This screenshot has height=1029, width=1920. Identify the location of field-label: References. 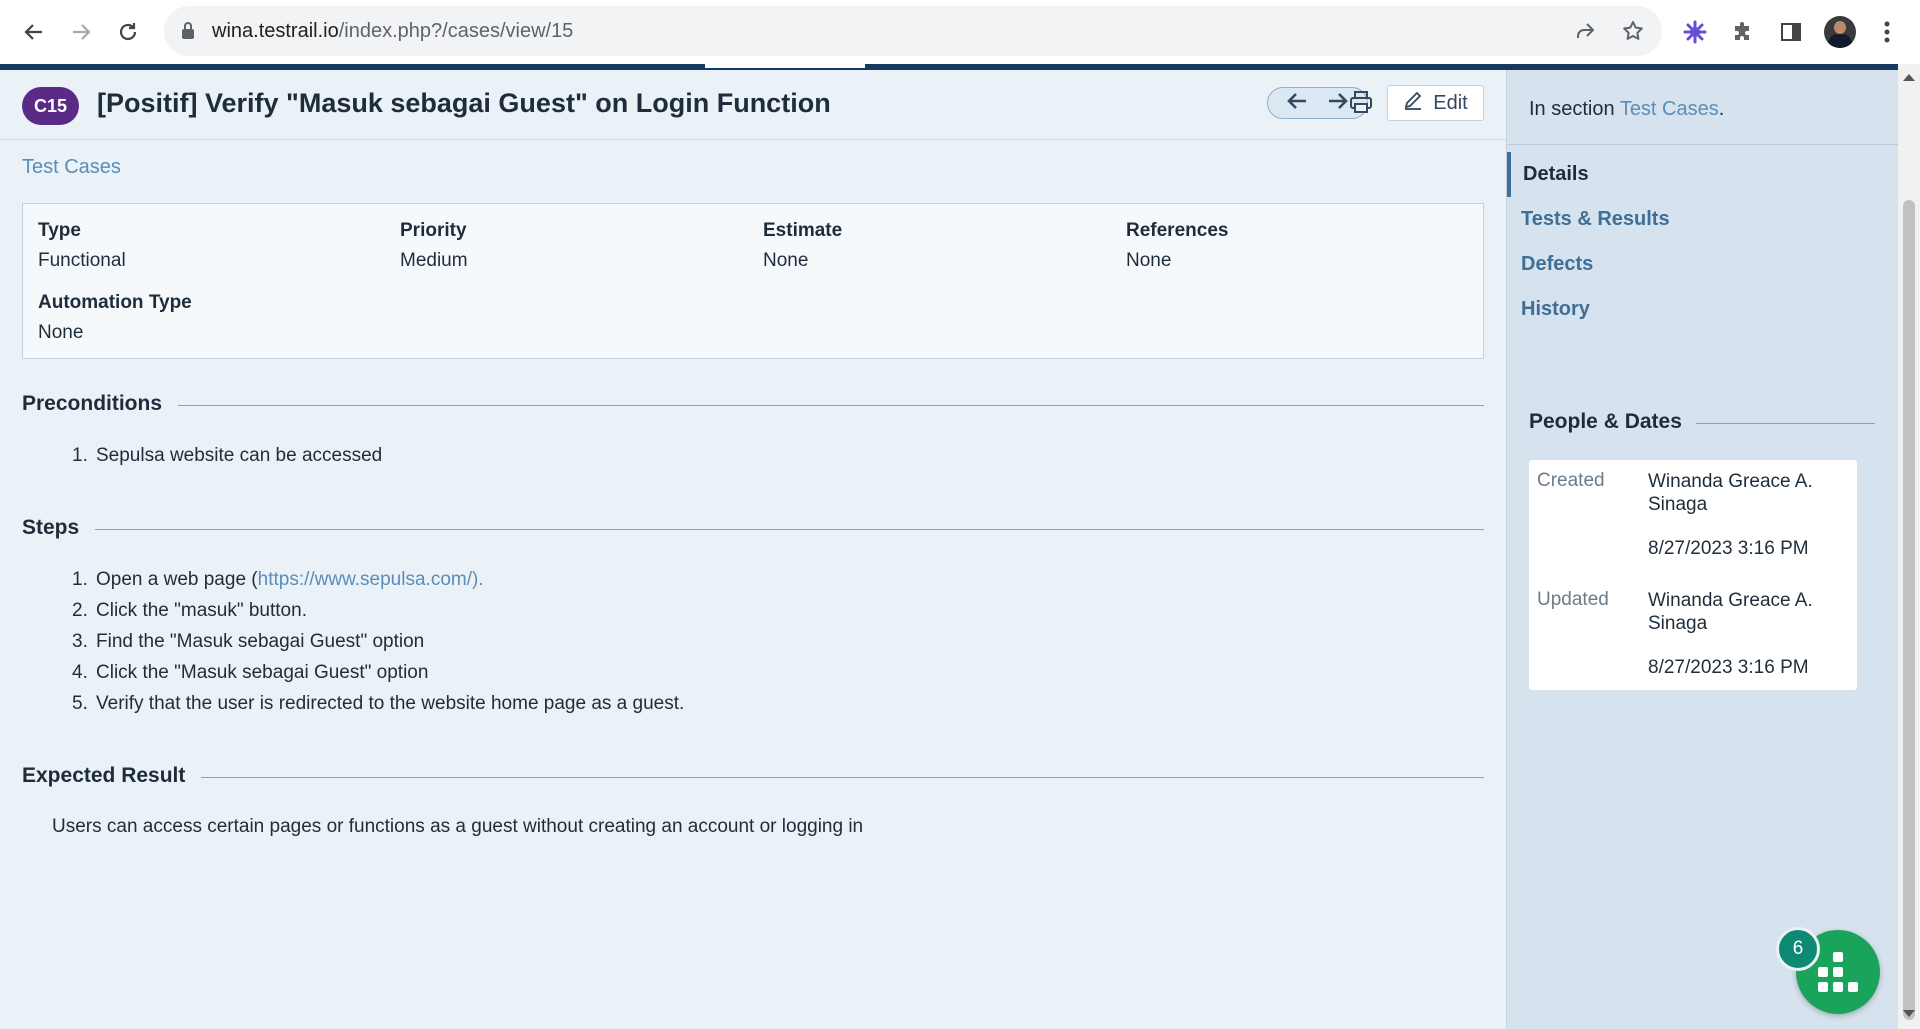
(1177, 230).